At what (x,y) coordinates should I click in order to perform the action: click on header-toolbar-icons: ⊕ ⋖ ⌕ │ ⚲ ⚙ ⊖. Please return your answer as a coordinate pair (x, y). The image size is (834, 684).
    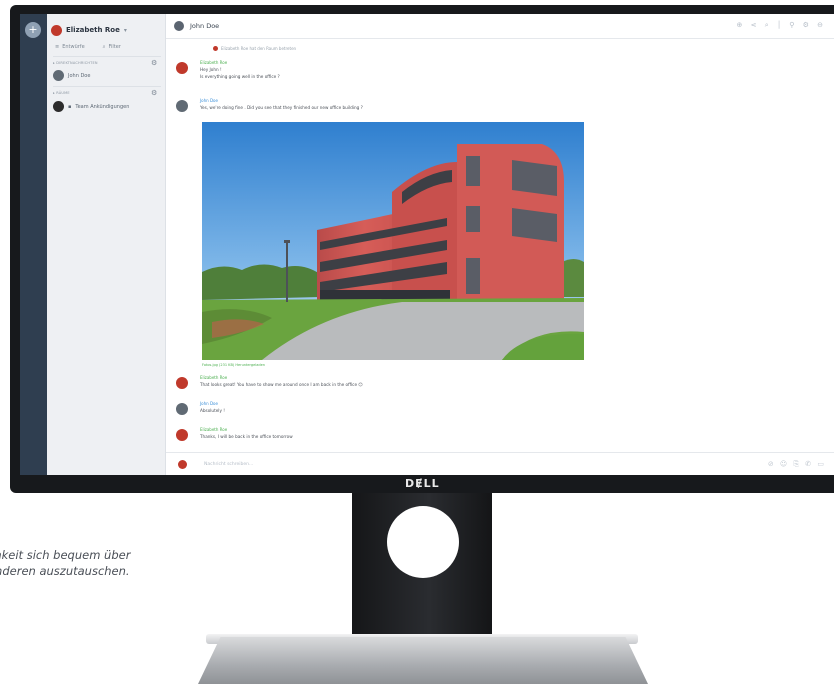
    Looking at the image, I should click on (781, 25).